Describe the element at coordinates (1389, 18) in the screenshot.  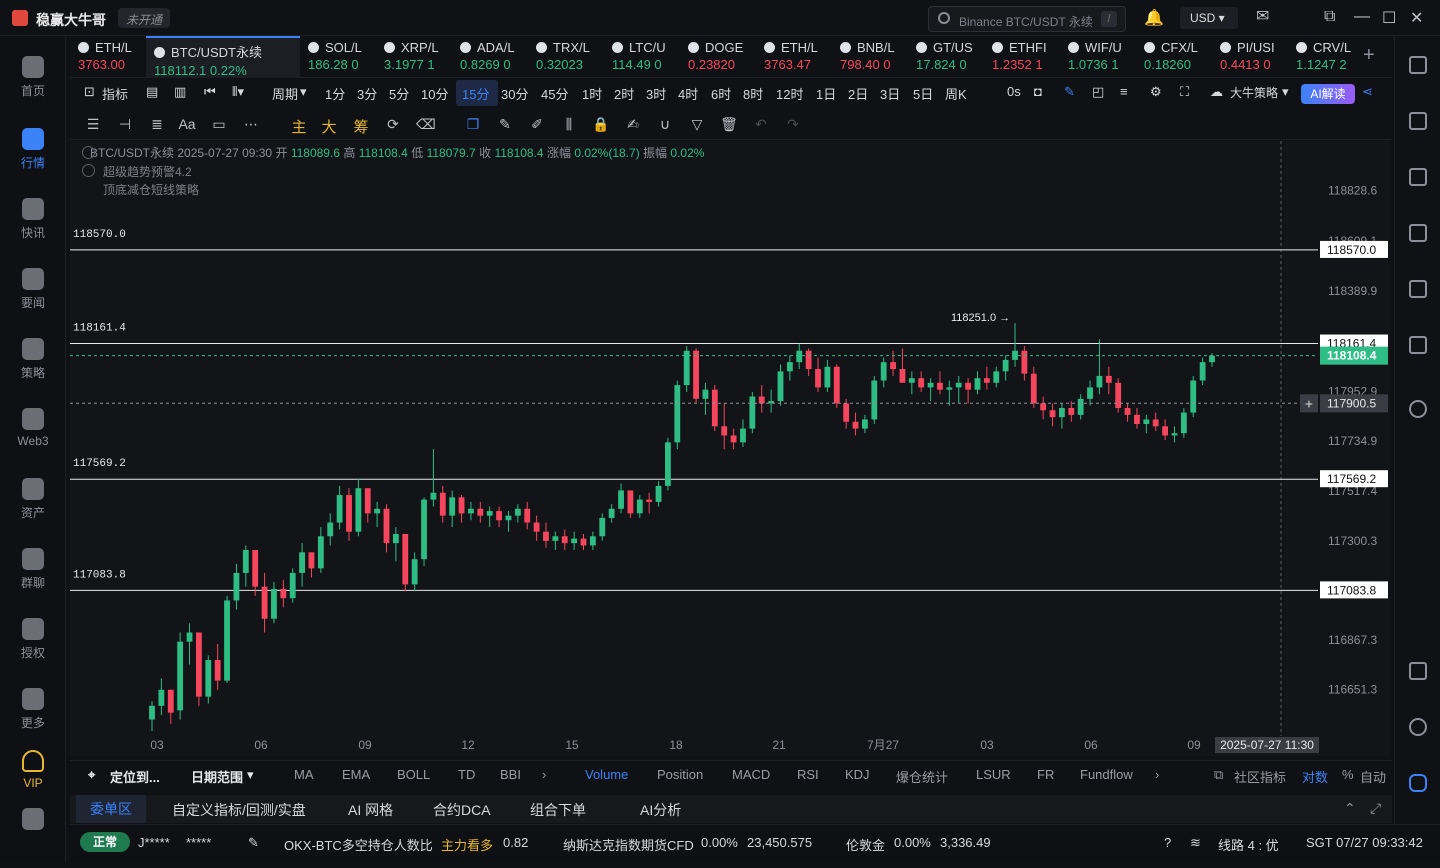
I see `maximize-icon: ☐` at that location.